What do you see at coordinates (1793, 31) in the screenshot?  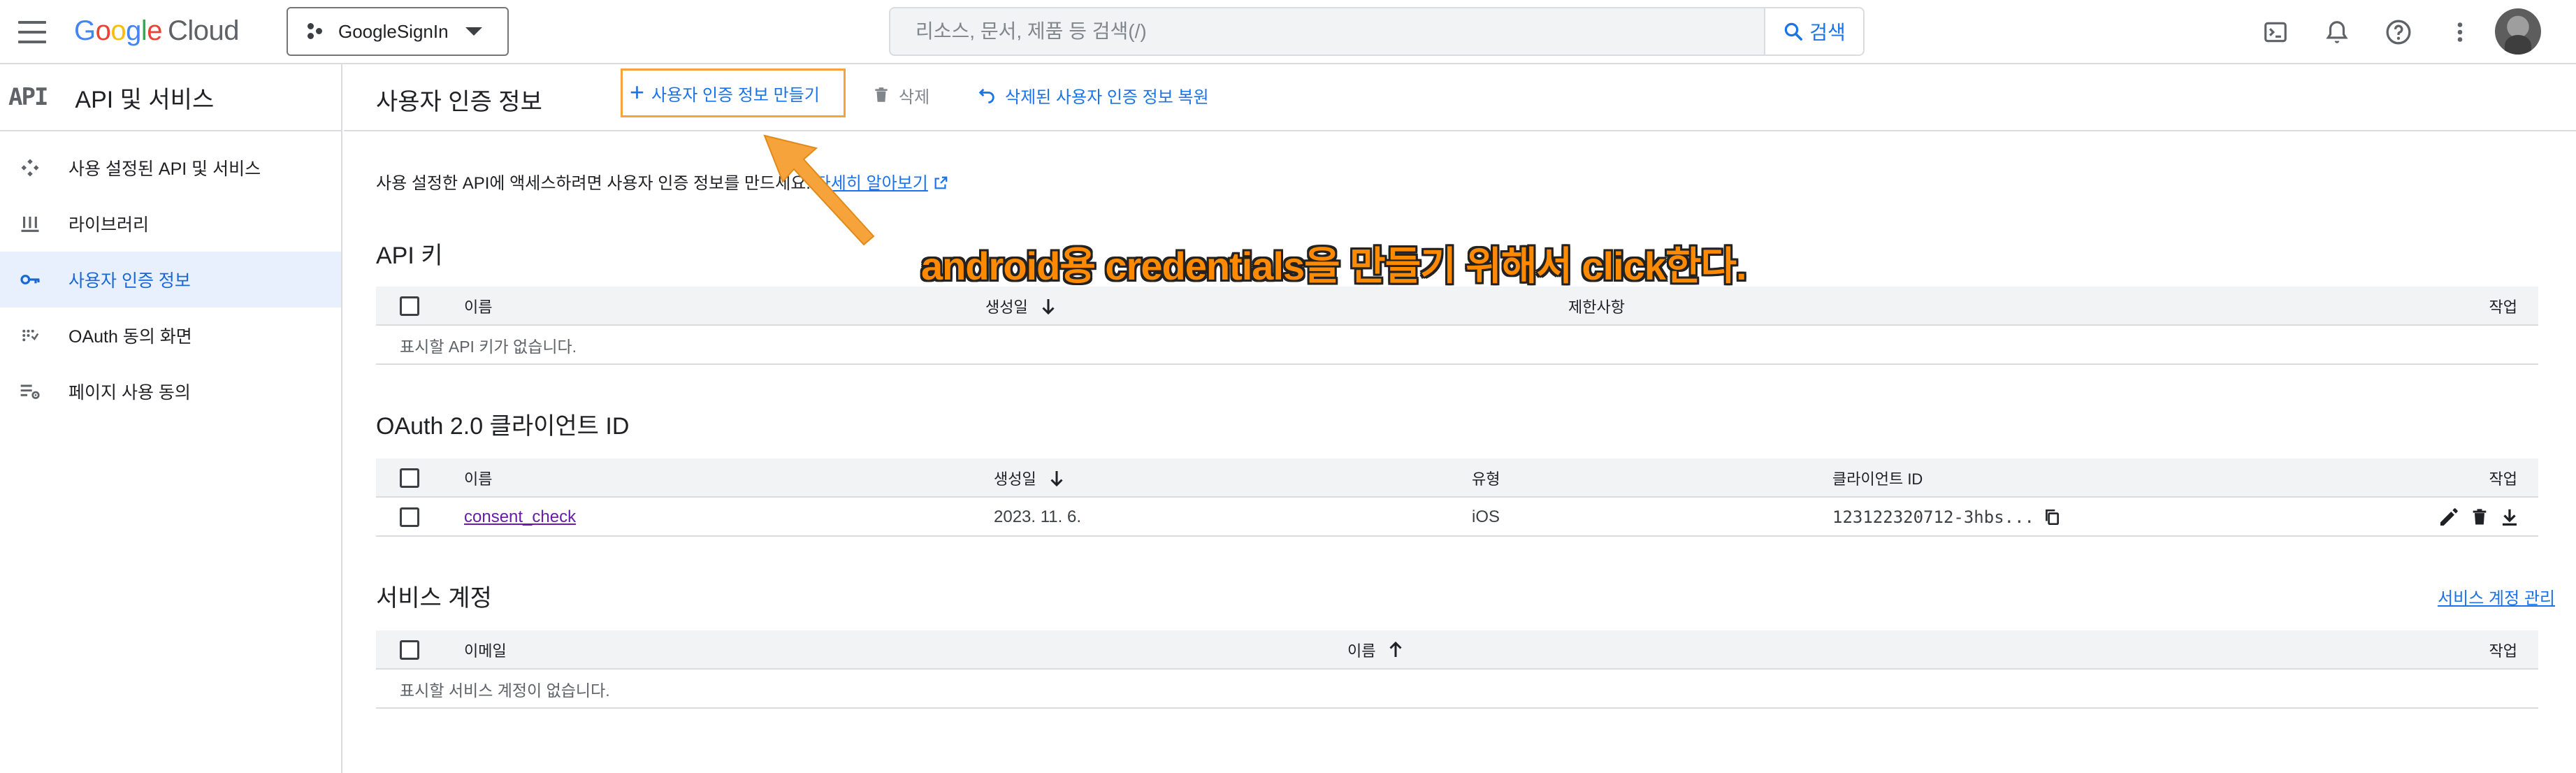 I see `search-icon` at bounding box center [1793, 31].